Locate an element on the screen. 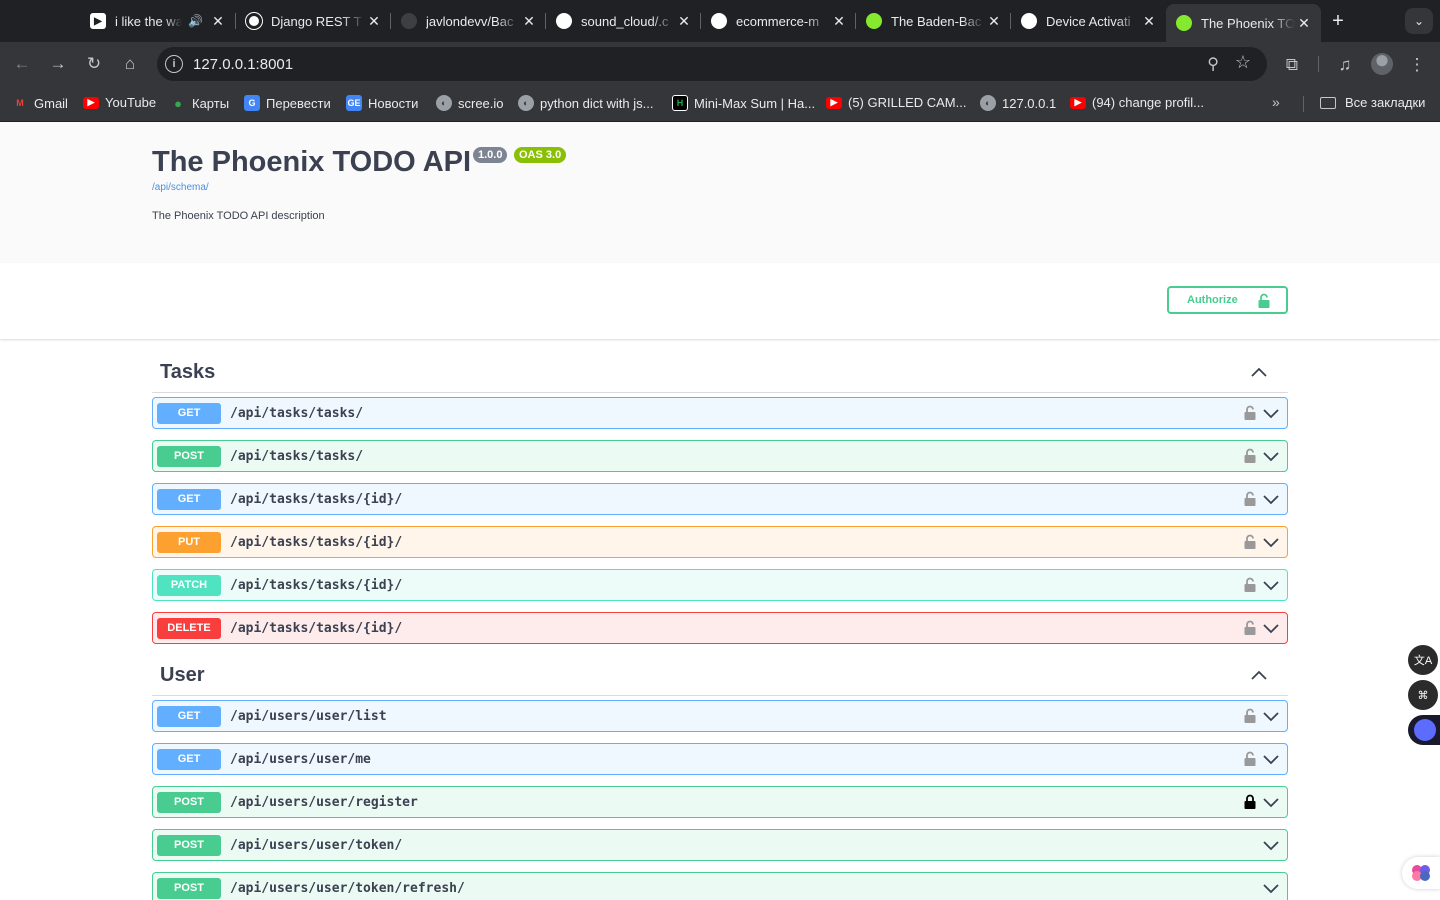 The width and height of the screenshot is (1440, 900). tab-2: javlondevv/Bac ✕ is located at coordinates (468, 21).